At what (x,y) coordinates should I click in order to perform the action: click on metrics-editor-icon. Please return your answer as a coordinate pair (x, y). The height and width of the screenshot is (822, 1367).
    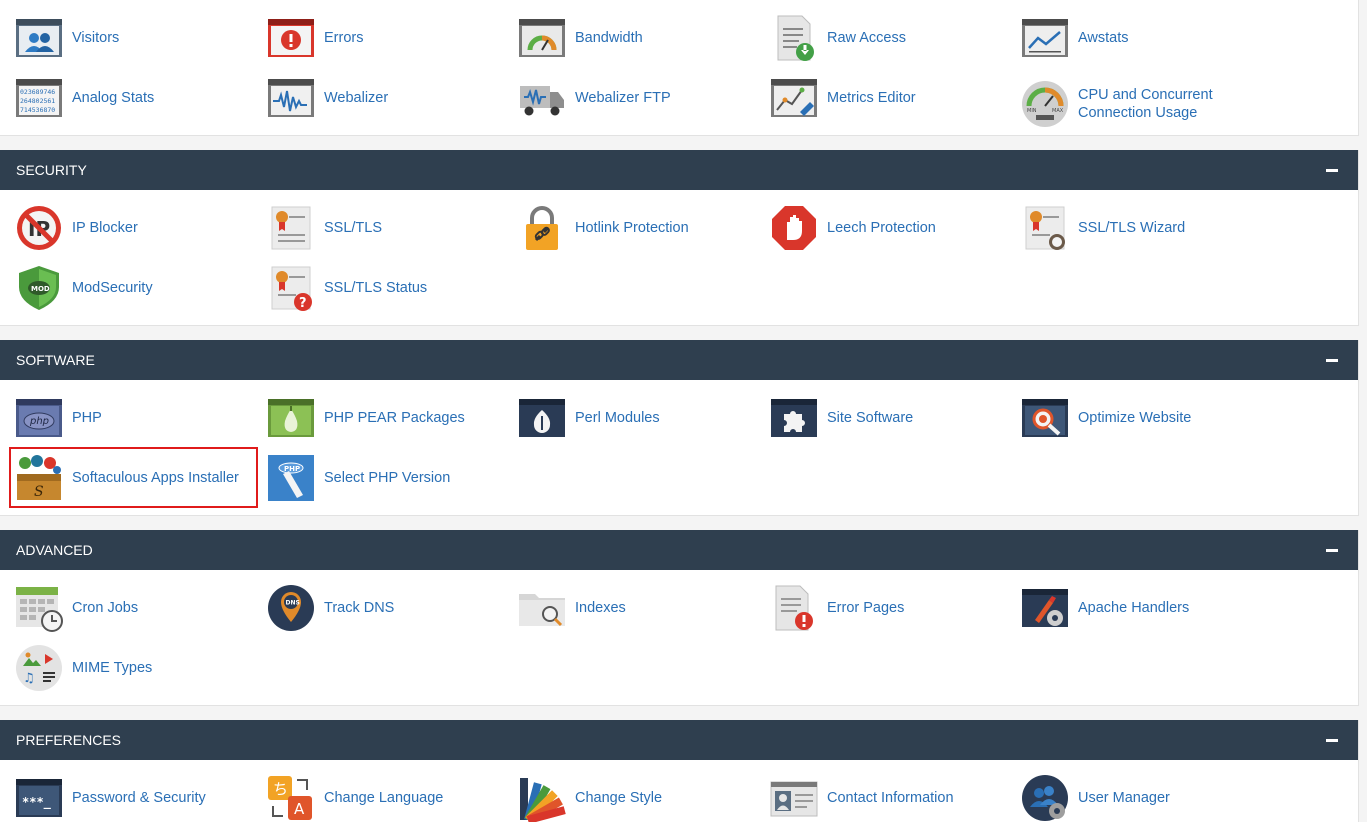
    Looking at the image, I should click on (794, 98).